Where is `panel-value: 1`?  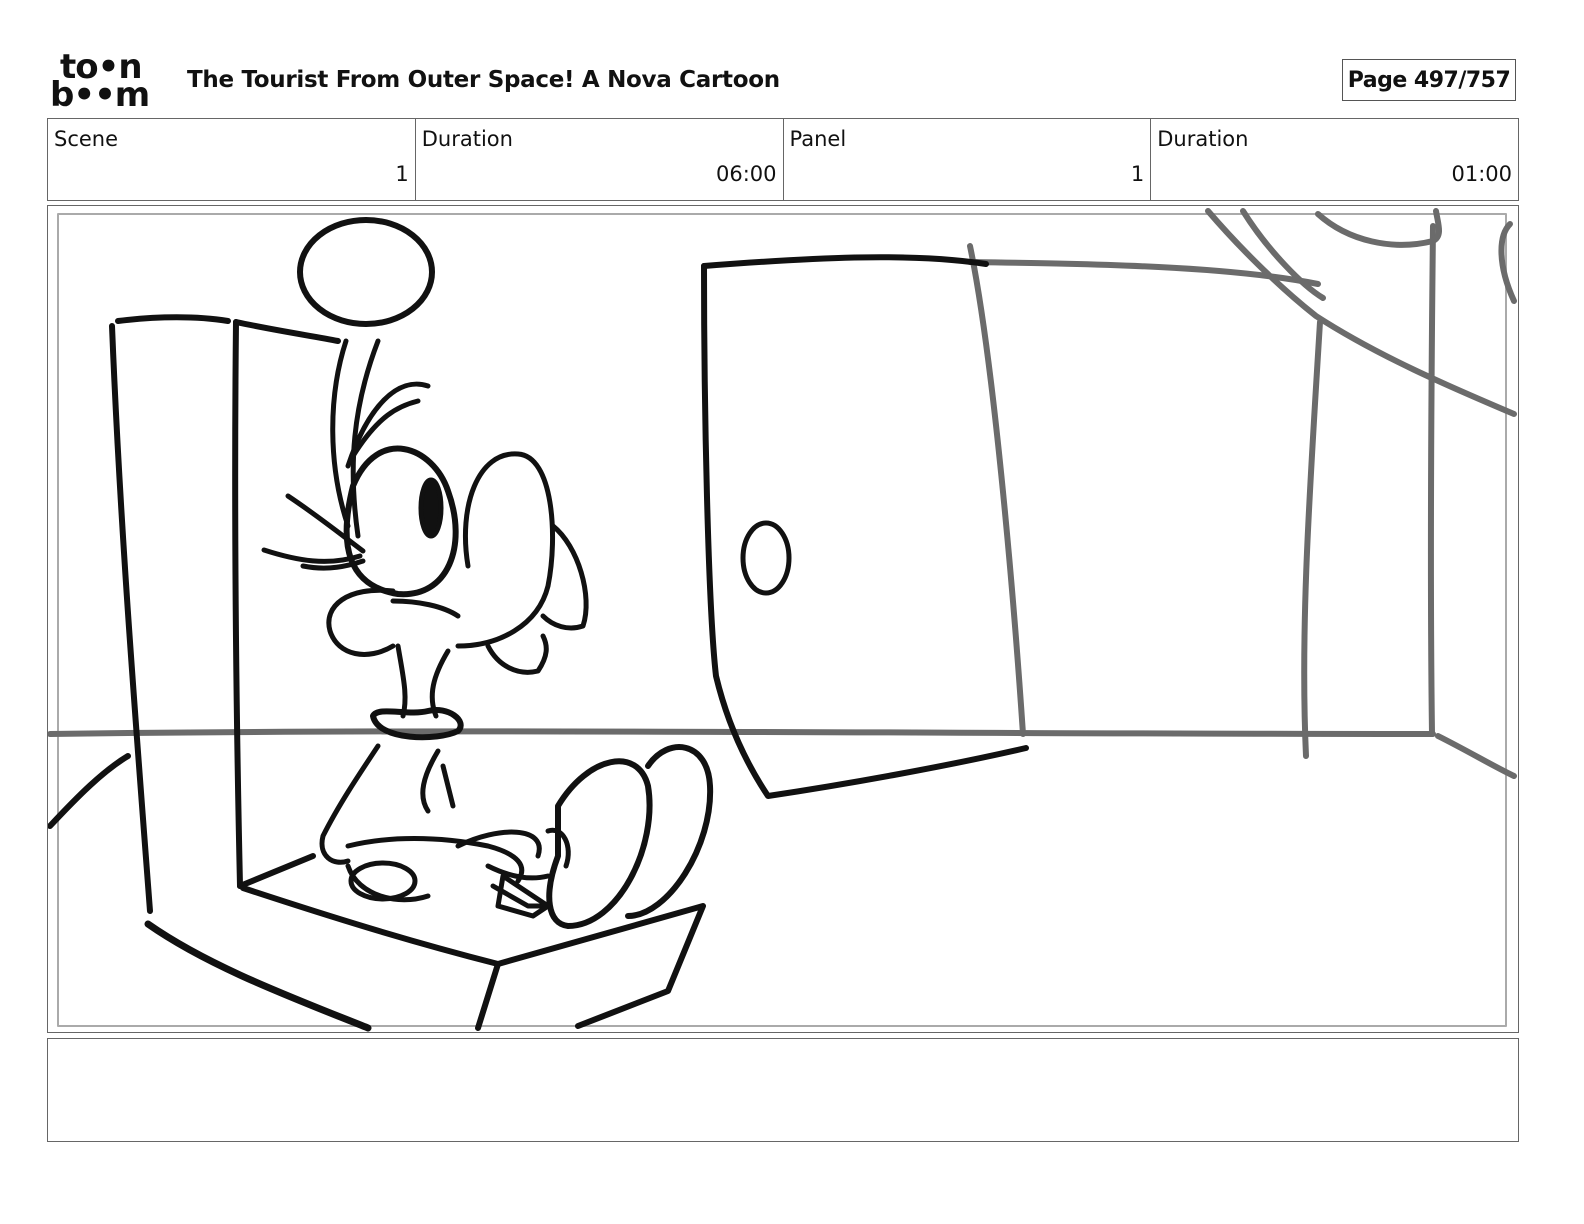
panel-value: 1 is located at coordinates (1137, 174).